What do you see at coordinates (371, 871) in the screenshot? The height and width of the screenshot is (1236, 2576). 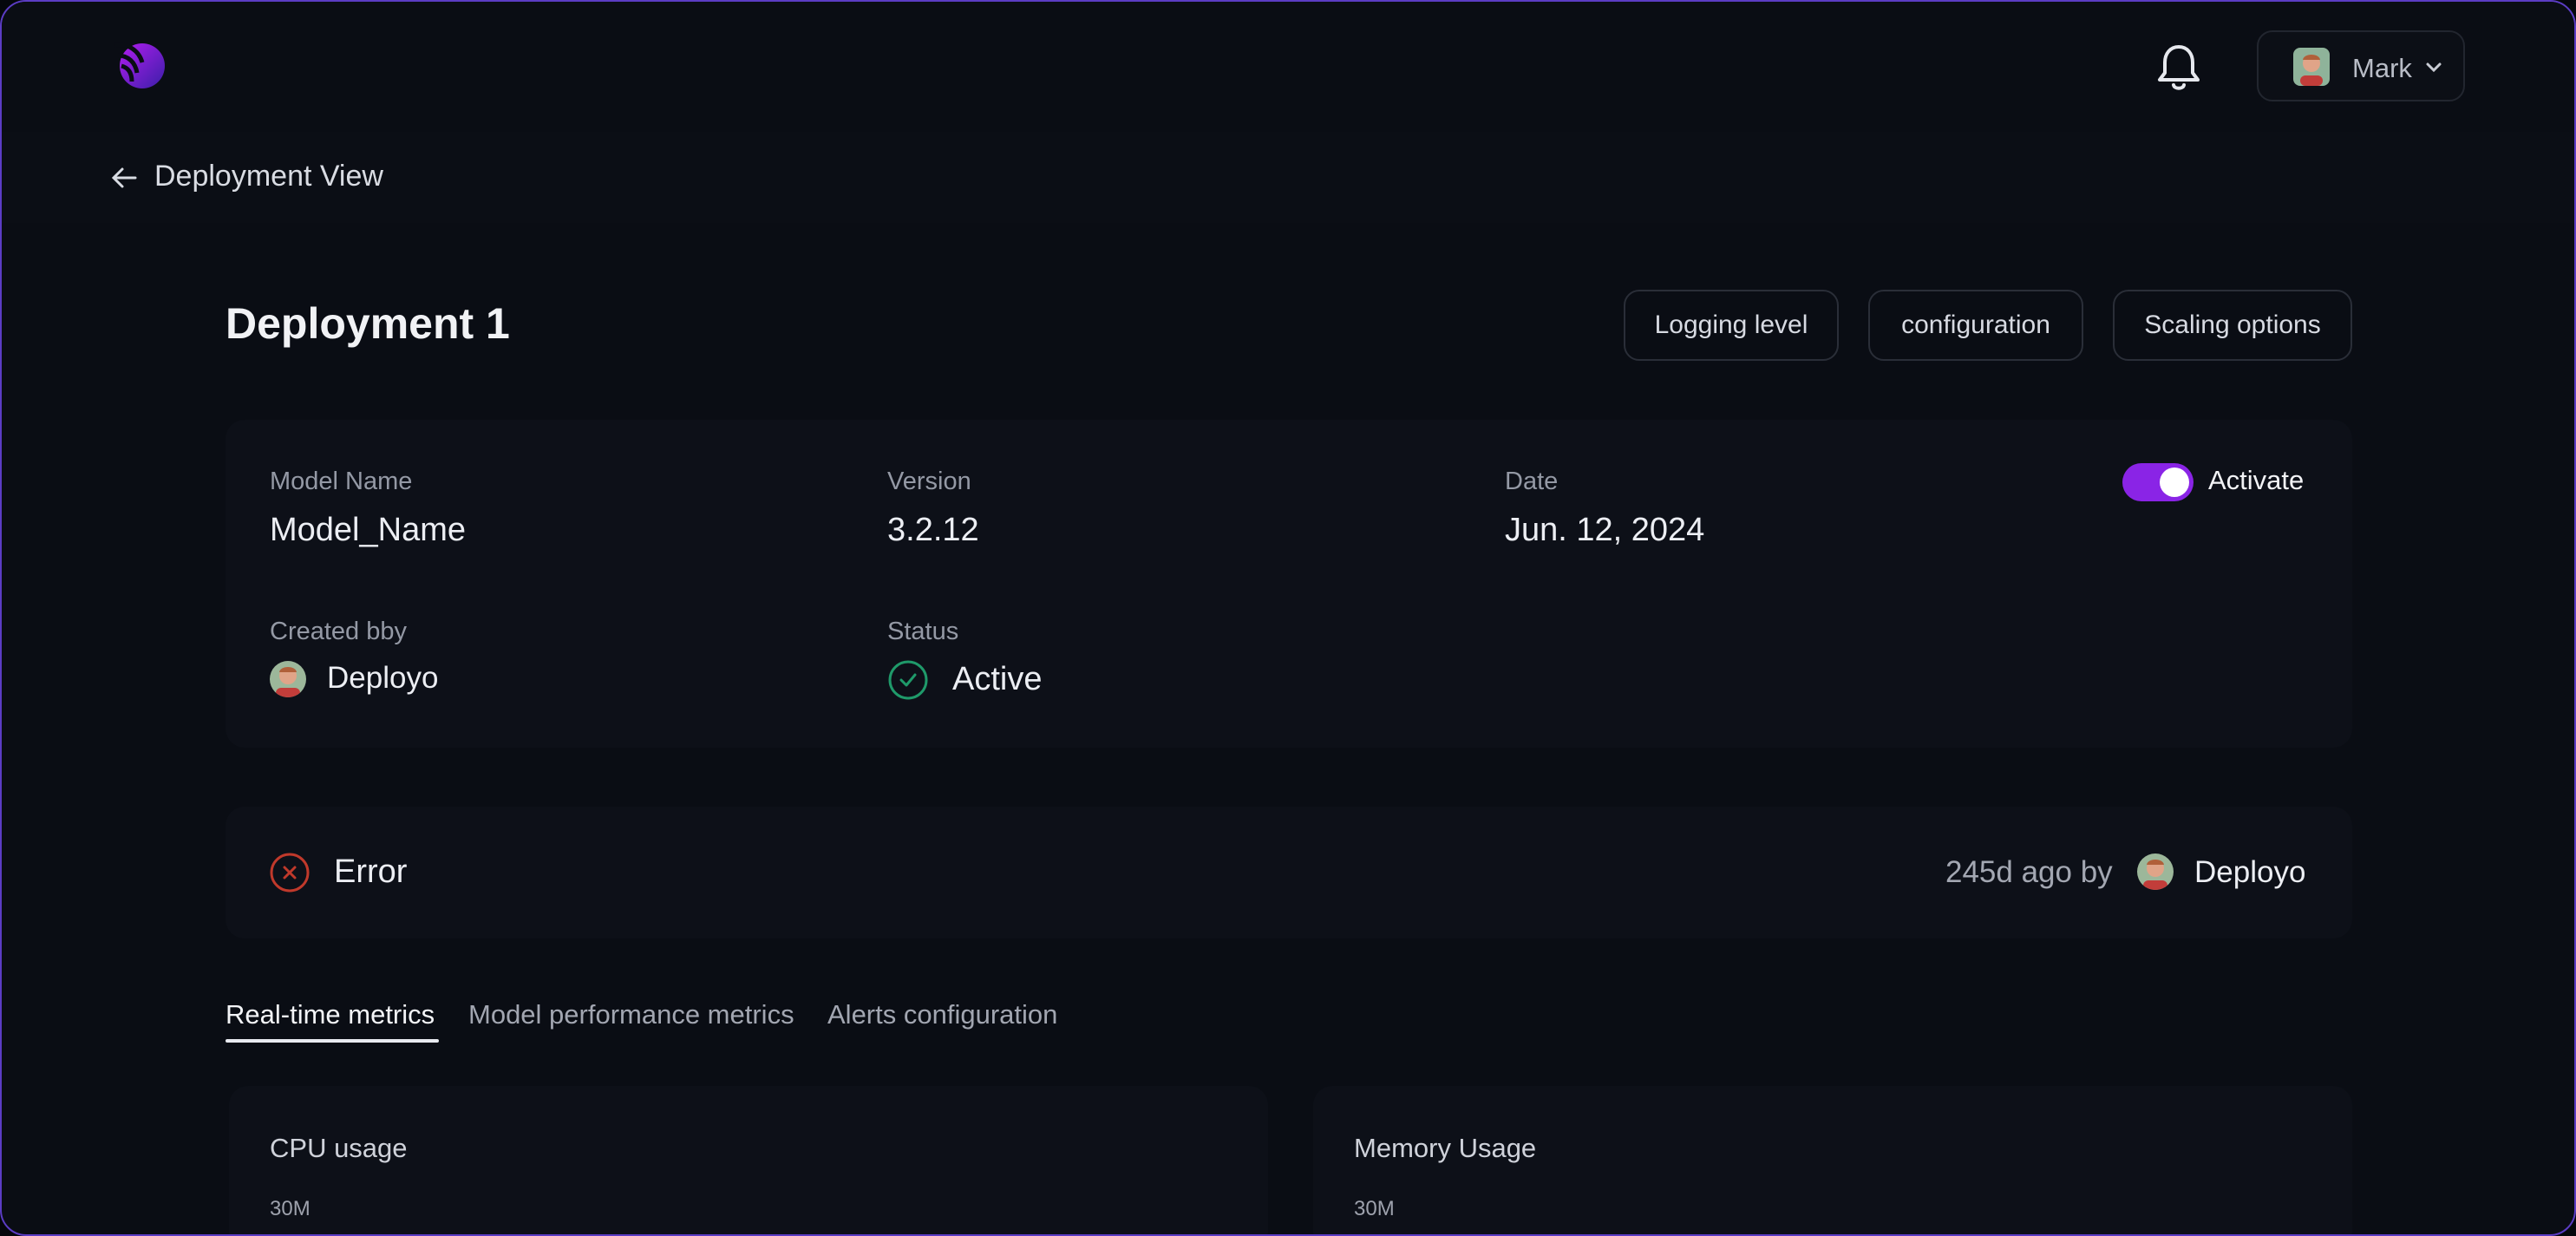 I see `error-label: Error` at bounding box center [371, 871].